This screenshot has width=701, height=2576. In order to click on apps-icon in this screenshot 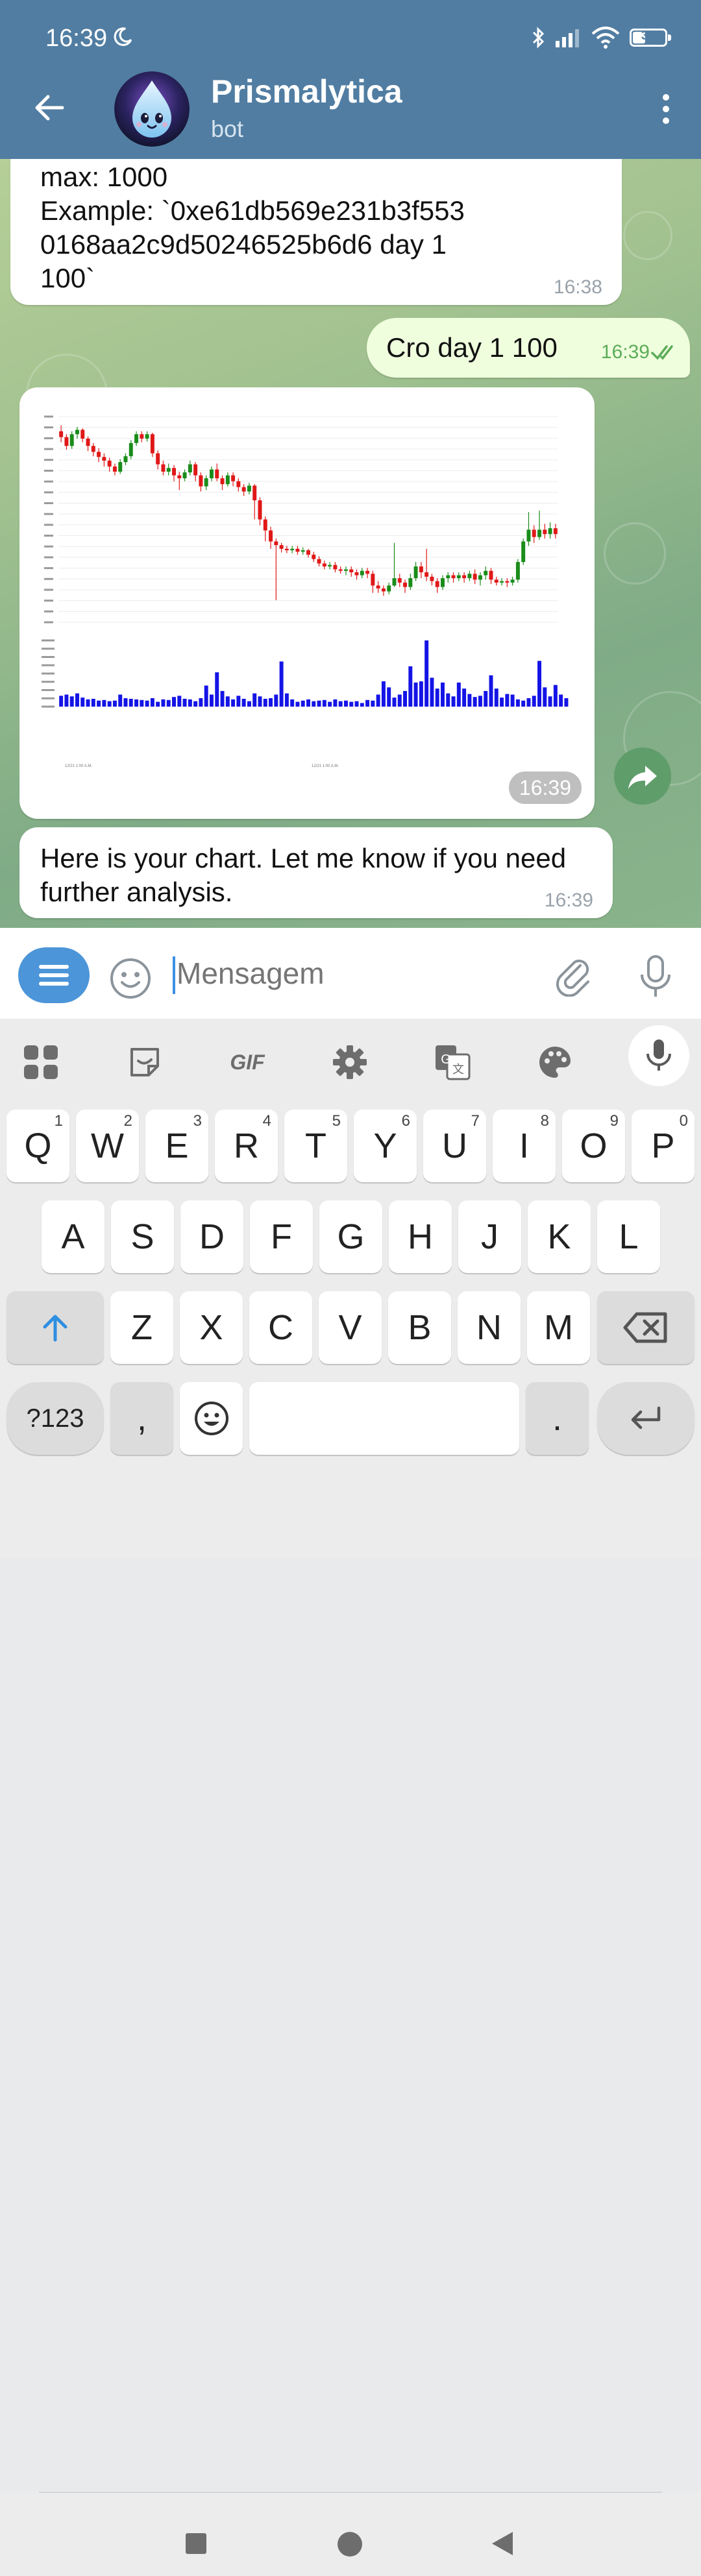, I will do `click(41, 1062)`.